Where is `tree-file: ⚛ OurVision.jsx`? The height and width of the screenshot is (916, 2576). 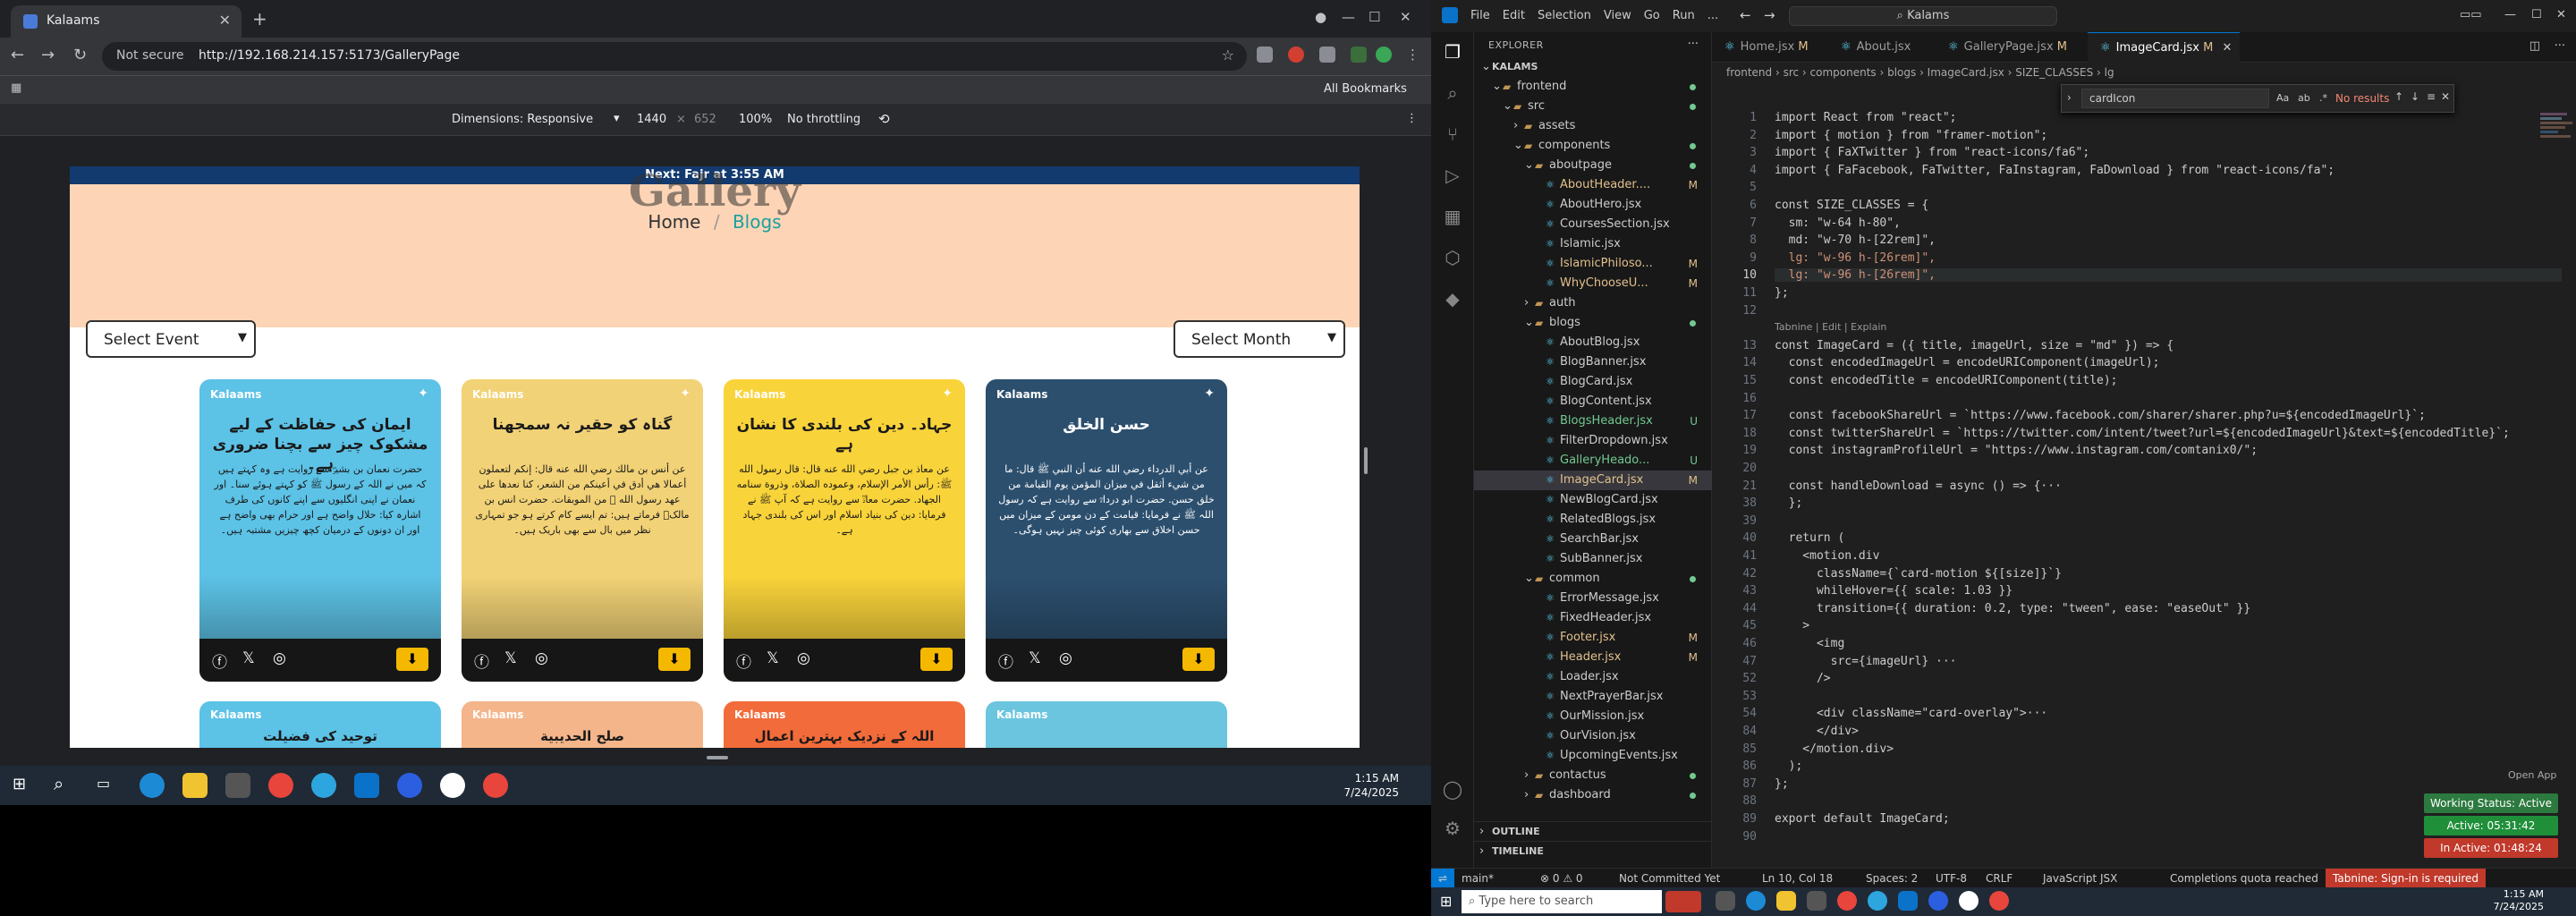
tree-file: ⚛ OurVision.jsx is located at coordinates (1593, 736).